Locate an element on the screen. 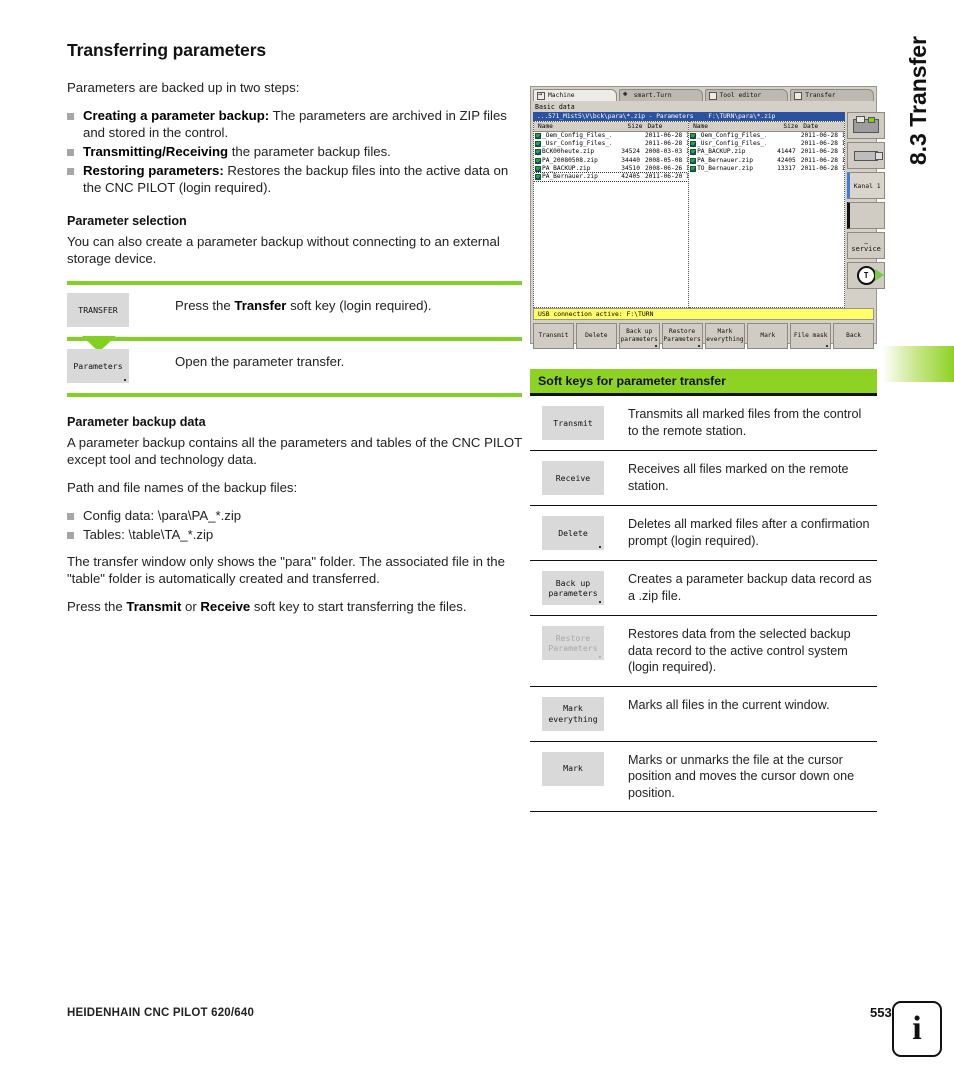 The height and width of the screenshot is (1091, 954). file-size: 34510 is located at coordinates (630, 168).